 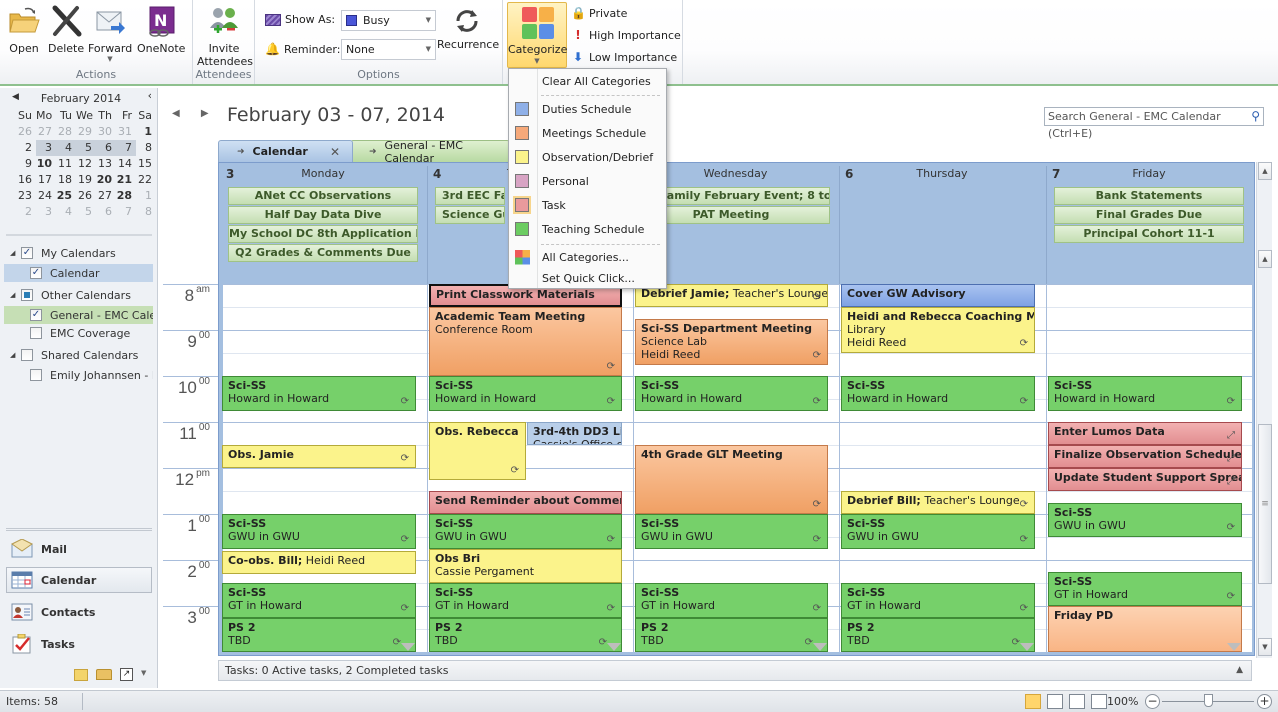 What do you see at coordinates (587, 229) in the screenshot?
I see `menu-category-teaching-schedule: Teaching Schedule` at bounding box center [587, 229].